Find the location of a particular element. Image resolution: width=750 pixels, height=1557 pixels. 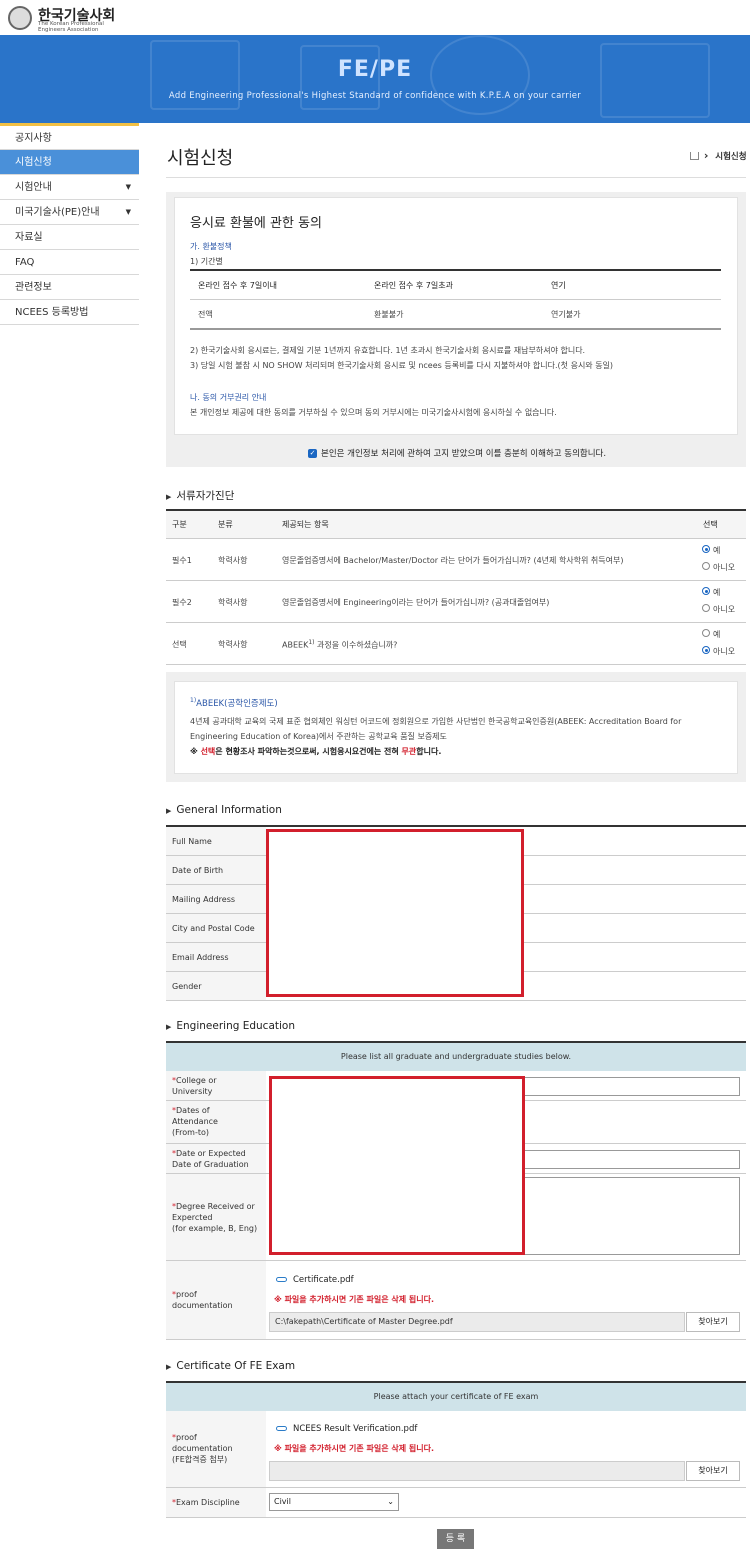

fe-browse-button: 찾아보기 is located at coordinates (713, 1471).